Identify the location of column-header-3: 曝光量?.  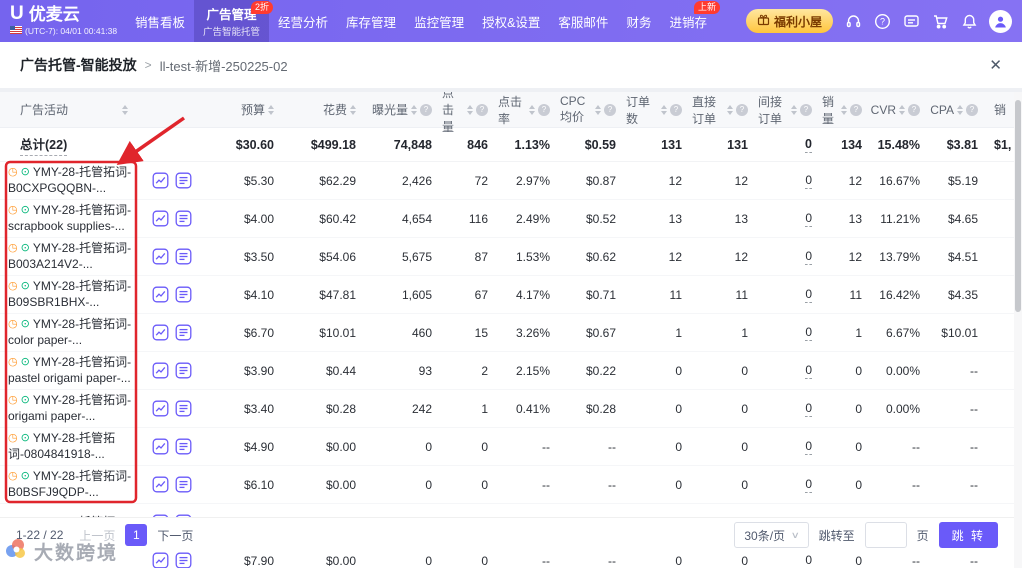
(404, 109).